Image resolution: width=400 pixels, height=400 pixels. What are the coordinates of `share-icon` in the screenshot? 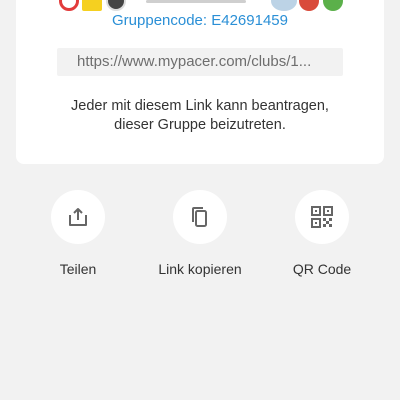 It's located at (78, 217).